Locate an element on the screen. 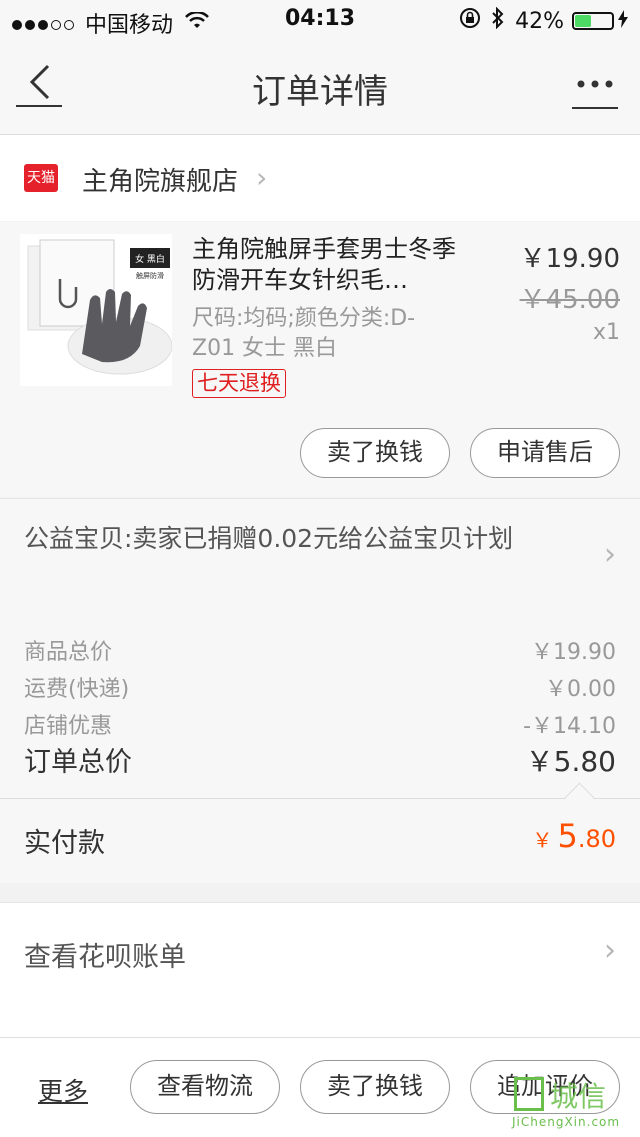 This screenshot has width=640, height=1137. summary-row: 运费(快递) ￥0.00 is located at coordinates (320, 687).